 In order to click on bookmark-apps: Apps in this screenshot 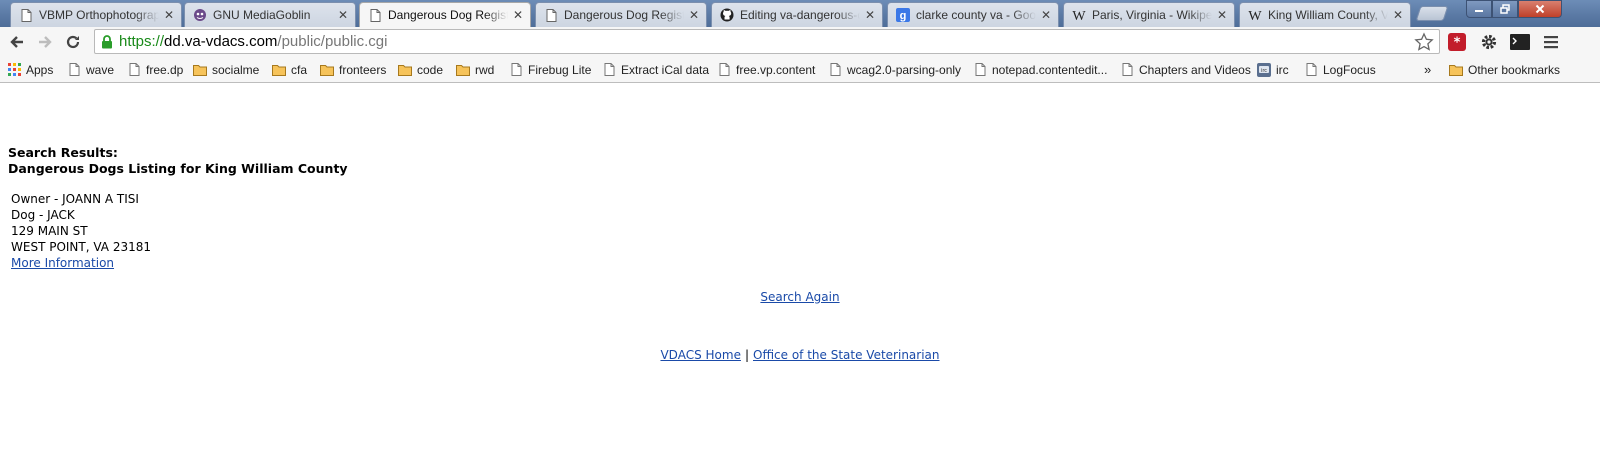, I will do `click(30, 69)`.